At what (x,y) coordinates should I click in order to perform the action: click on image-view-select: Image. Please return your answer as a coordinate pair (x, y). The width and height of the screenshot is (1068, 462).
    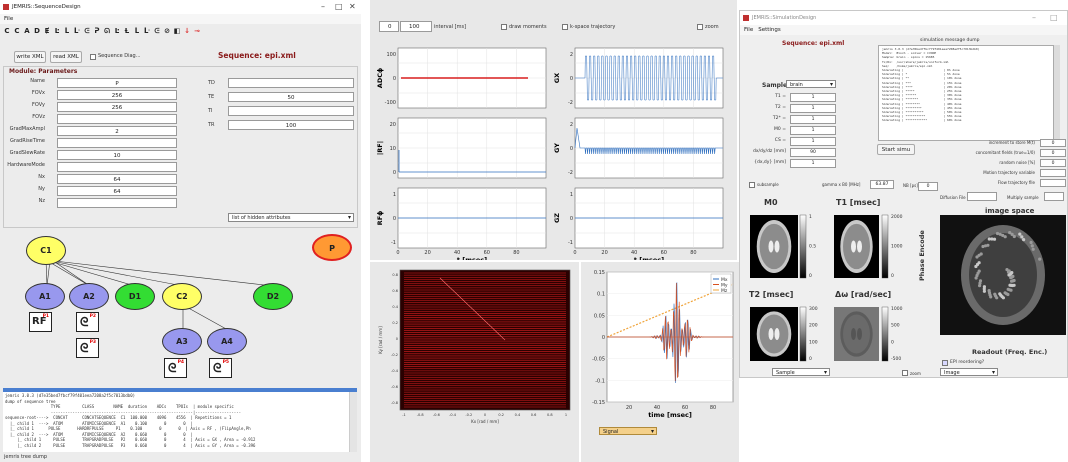
    Looking at the image, I should click on (969, 372).